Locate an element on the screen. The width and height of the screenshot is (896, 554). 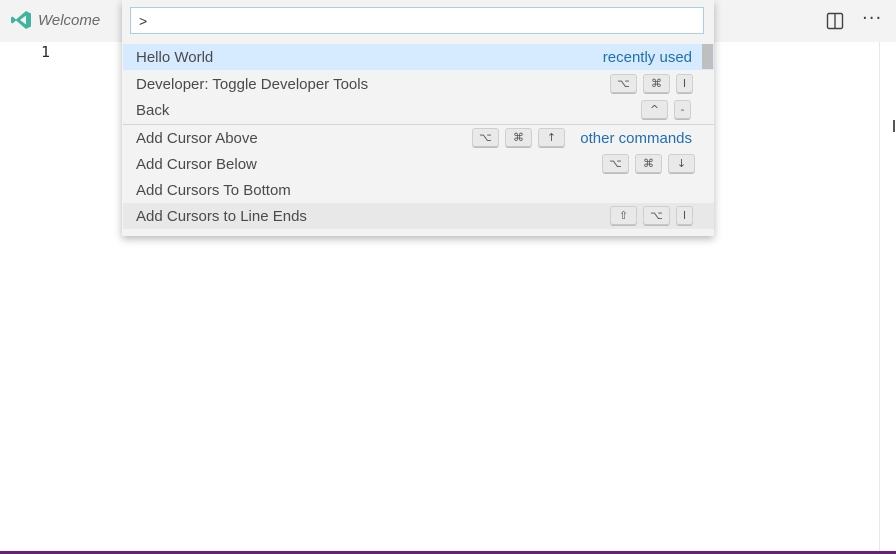
command-item-back: Back ^ - is located at coordinates (418, 110).